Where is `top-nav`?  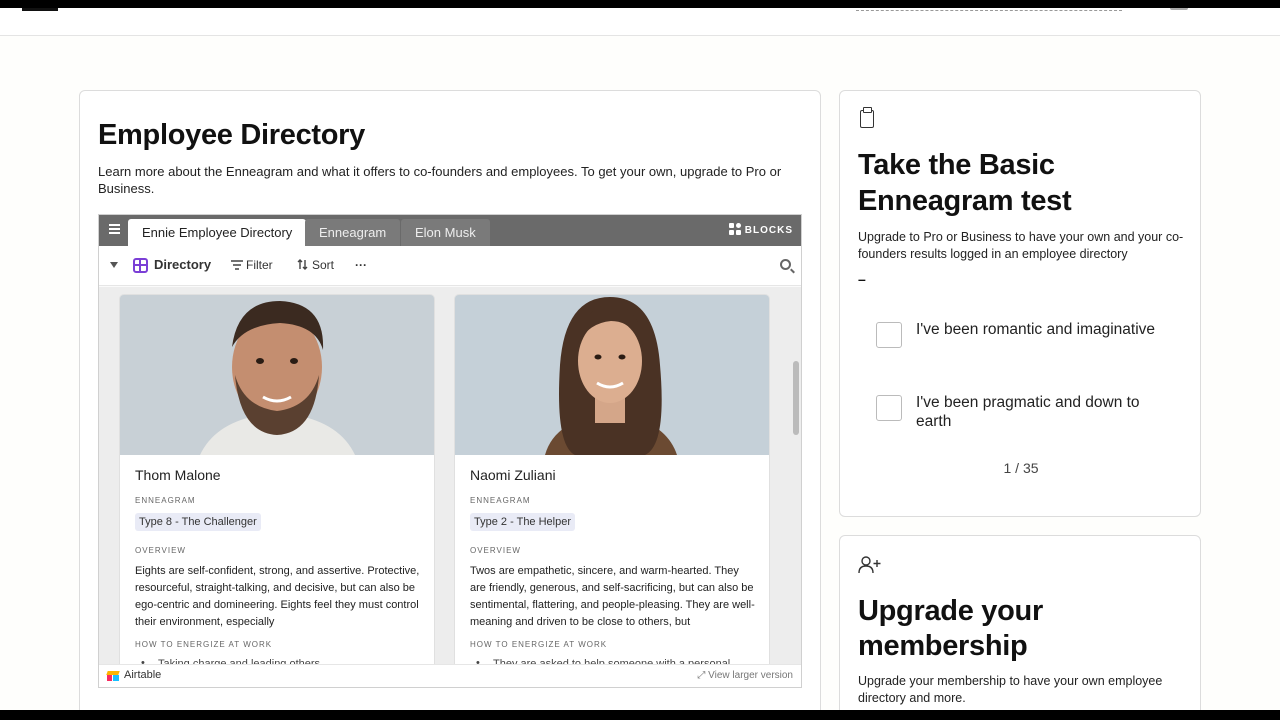
top-nav is located at coordinates (640, 22).